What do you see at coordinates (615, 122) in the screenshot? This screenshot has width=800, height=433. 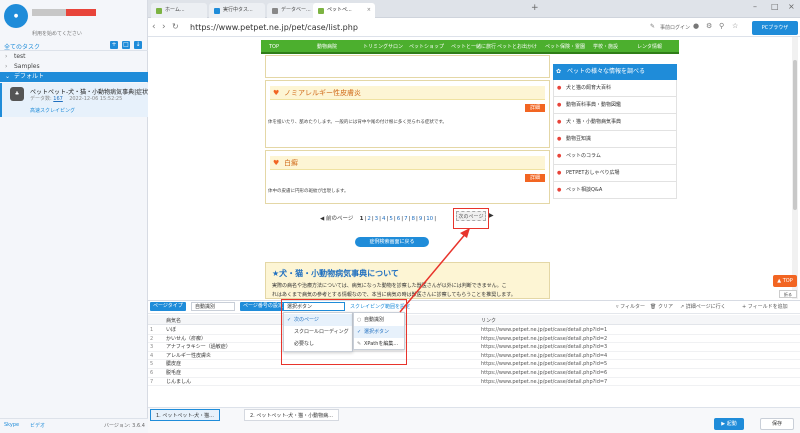 I see `sidebar-link: ● 犬・猫・小動物病気事典` at bounding box center [615, 122].